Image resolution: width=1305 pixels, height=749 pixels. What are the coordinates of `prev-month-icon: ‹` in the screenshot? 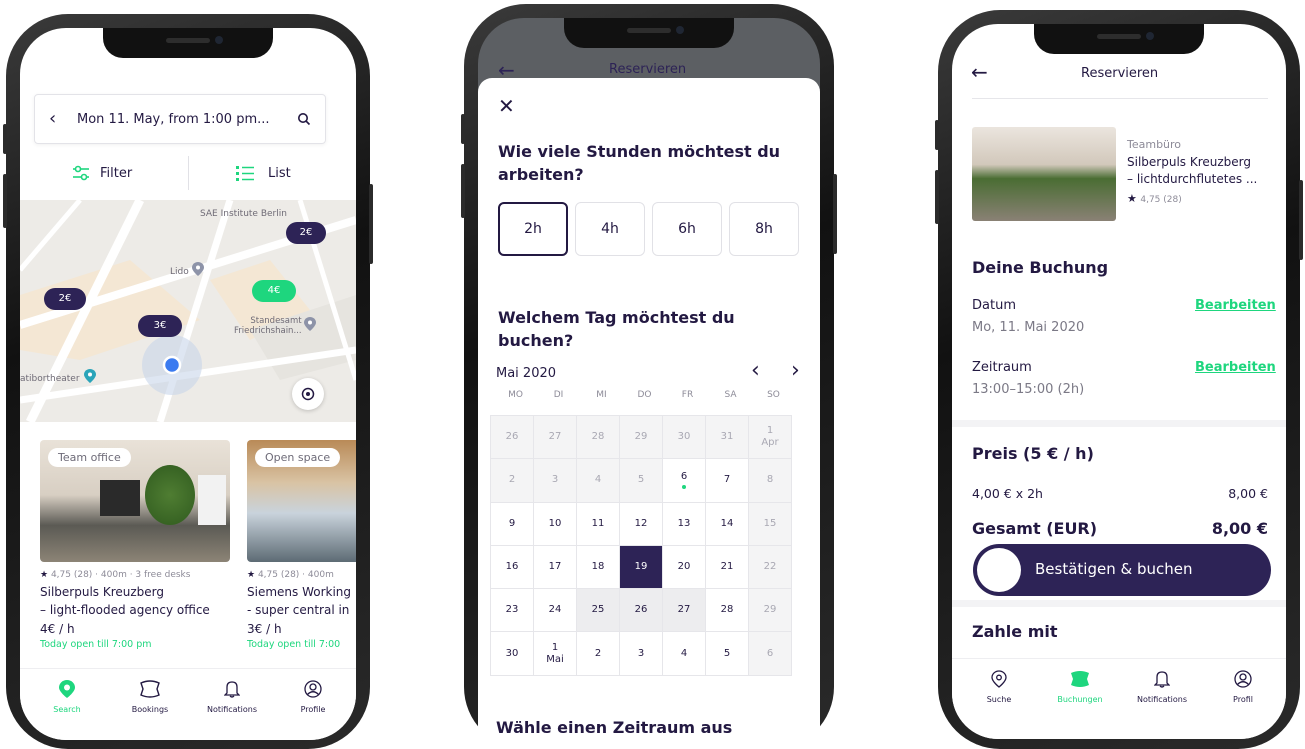 It's located at (755, 371).